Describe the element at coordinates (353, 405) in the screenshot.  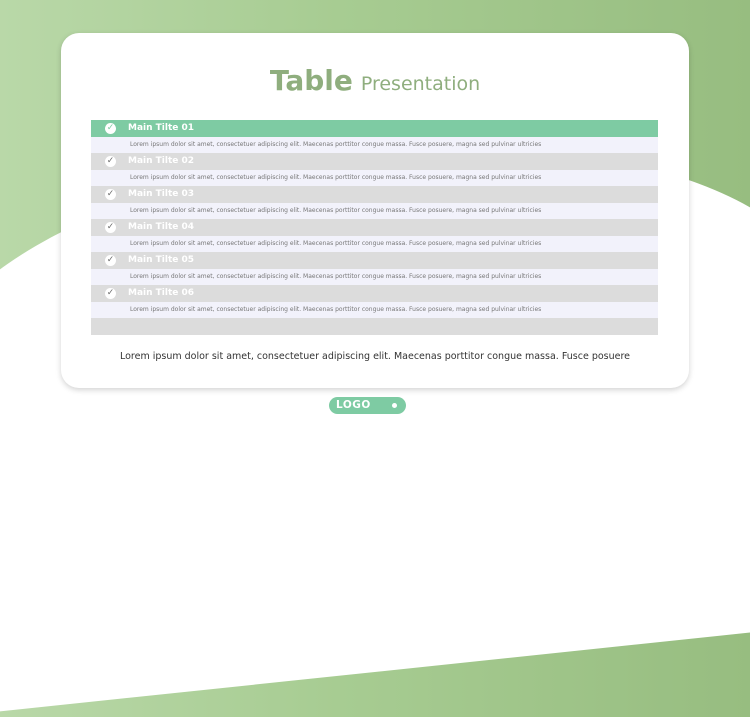
I see `logo-label: LOGO` at that location.